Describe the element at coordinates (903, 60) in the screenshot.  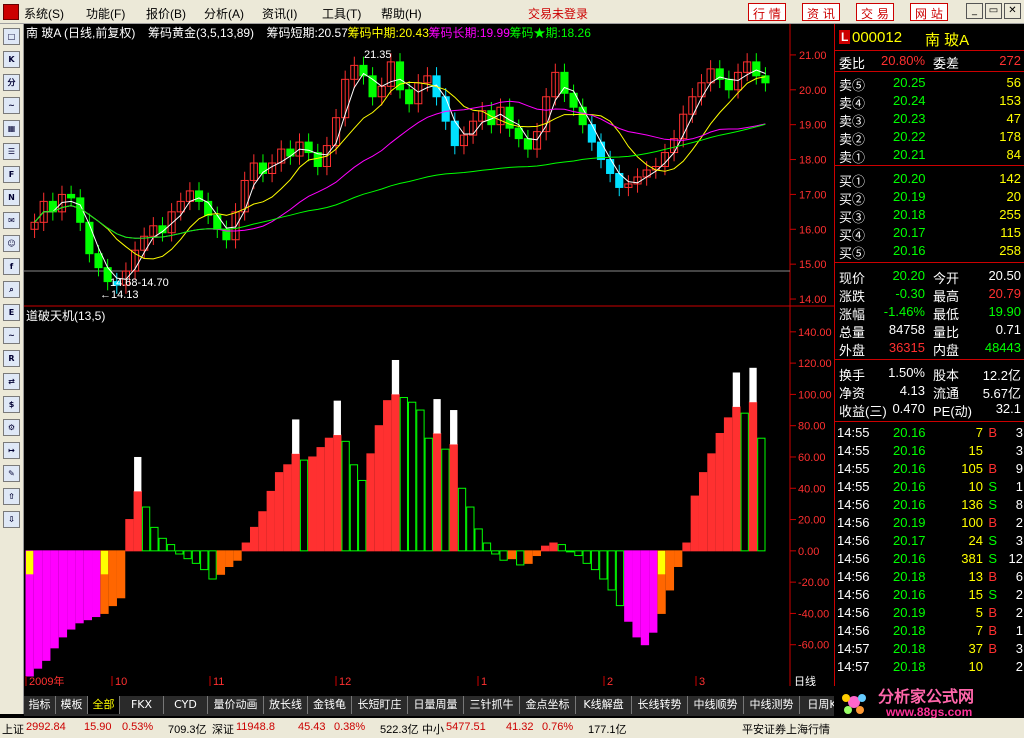
I see `weibi-value: 20.80%` at that location.